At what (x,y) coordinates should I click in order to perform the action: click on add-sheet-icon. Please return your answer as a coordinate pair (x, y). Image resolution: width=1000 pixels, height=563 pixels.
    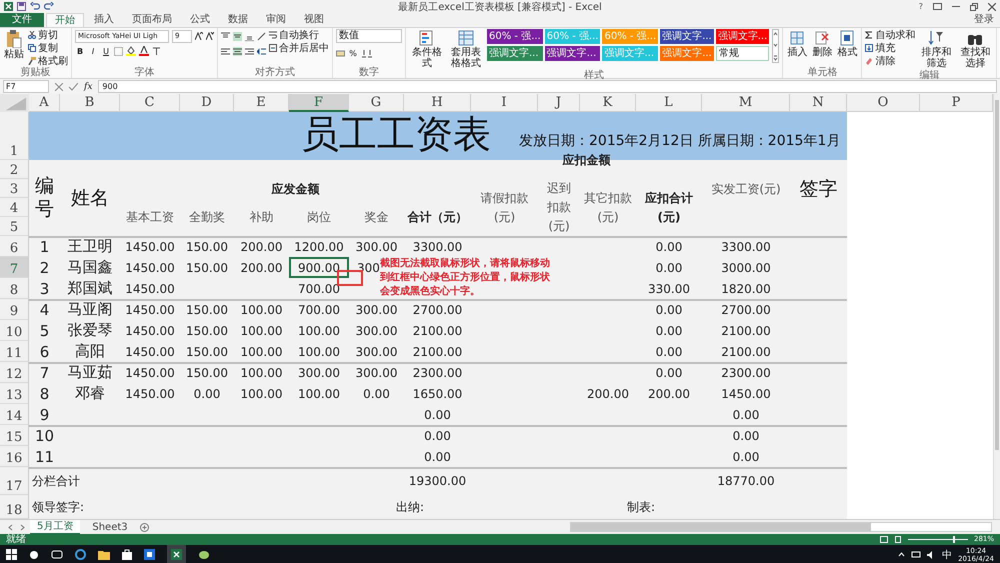
    Looking at the image, I should click on (144, 527).